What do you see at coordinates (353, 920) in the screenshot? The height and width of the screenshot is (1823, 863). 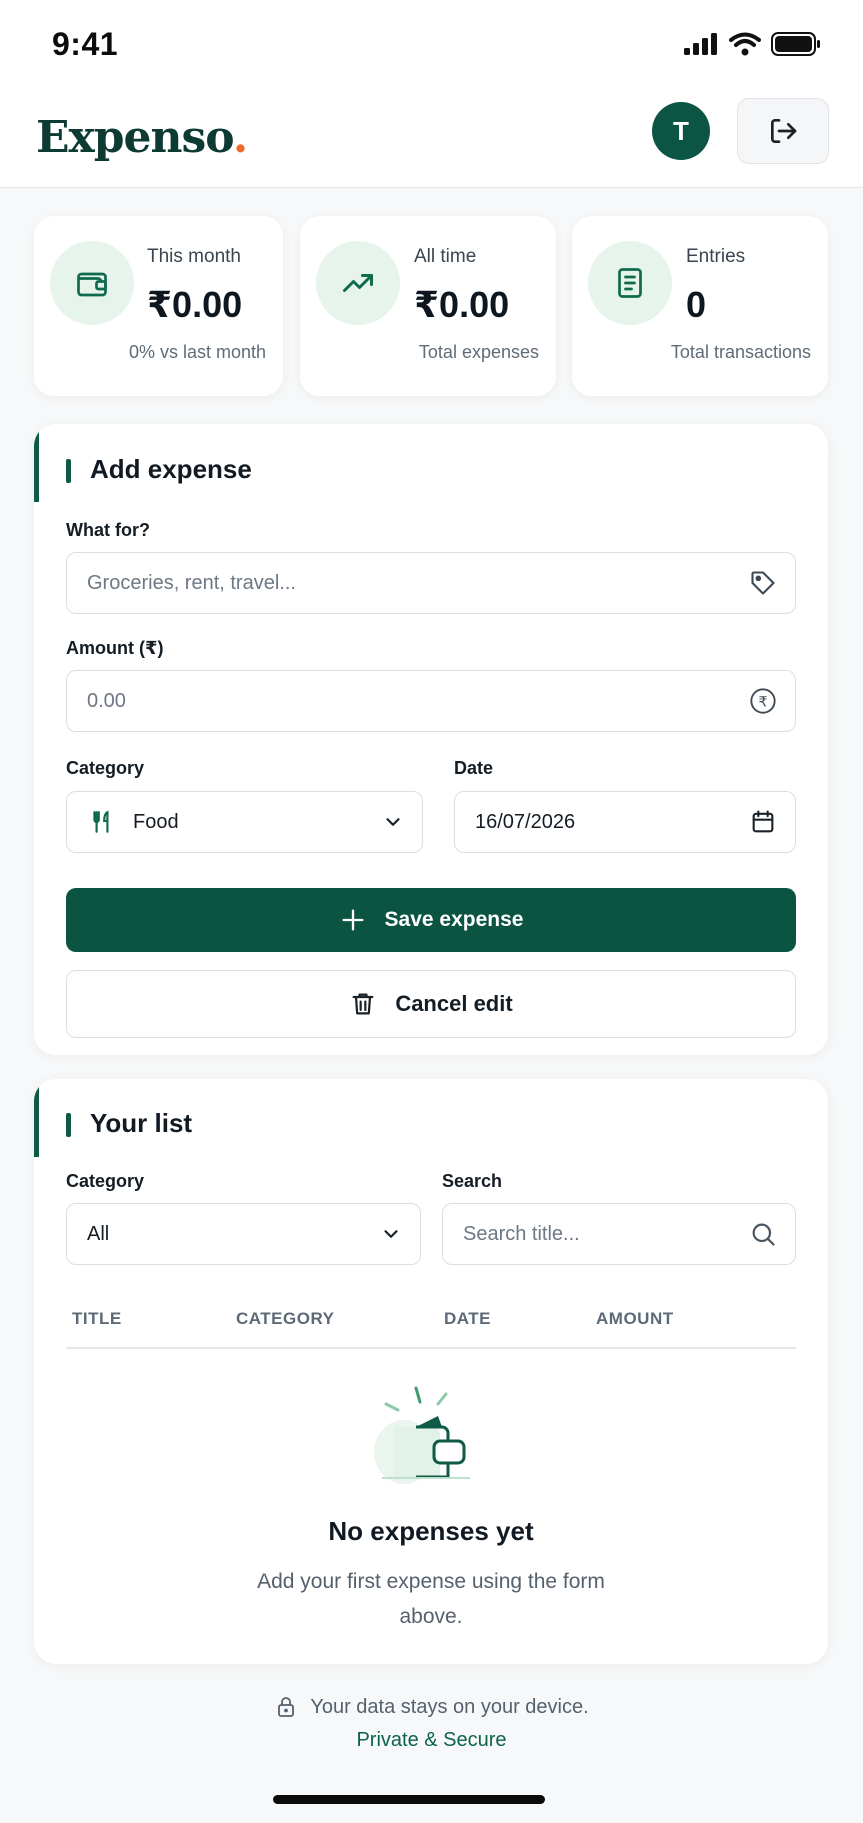 I see `plus-icon` at bounding box center [353, 920].